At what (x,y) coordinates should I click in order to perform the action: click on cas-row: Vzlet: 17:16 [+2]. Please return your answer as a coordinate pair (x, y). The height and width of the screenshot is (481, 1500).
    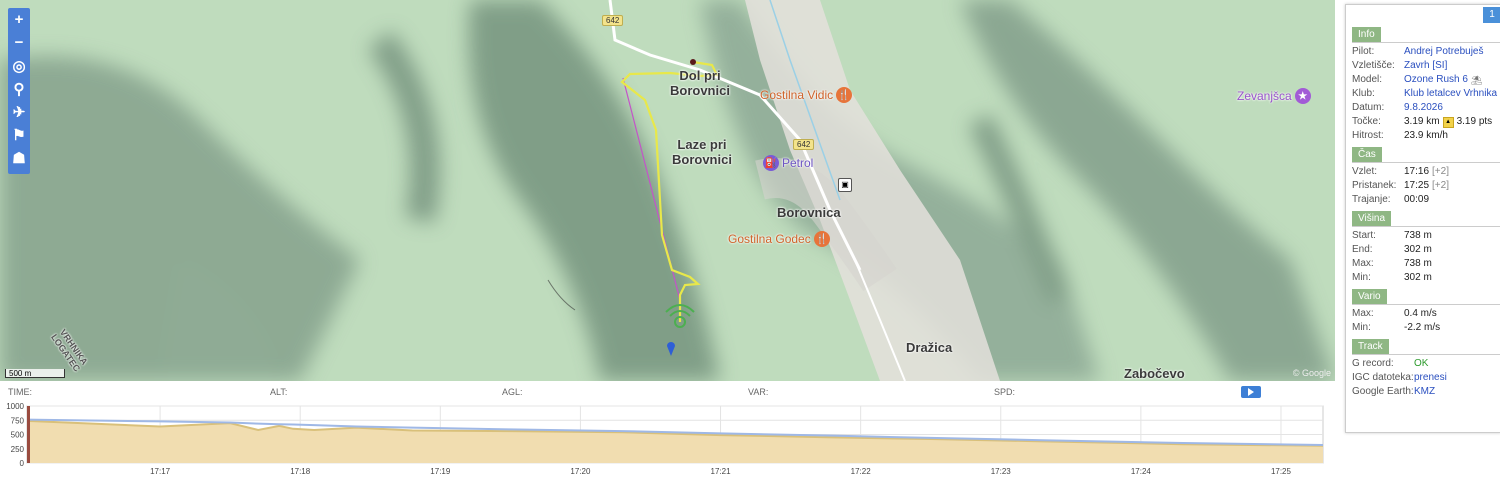
    Looking at the image, I should click on (1426, 172).